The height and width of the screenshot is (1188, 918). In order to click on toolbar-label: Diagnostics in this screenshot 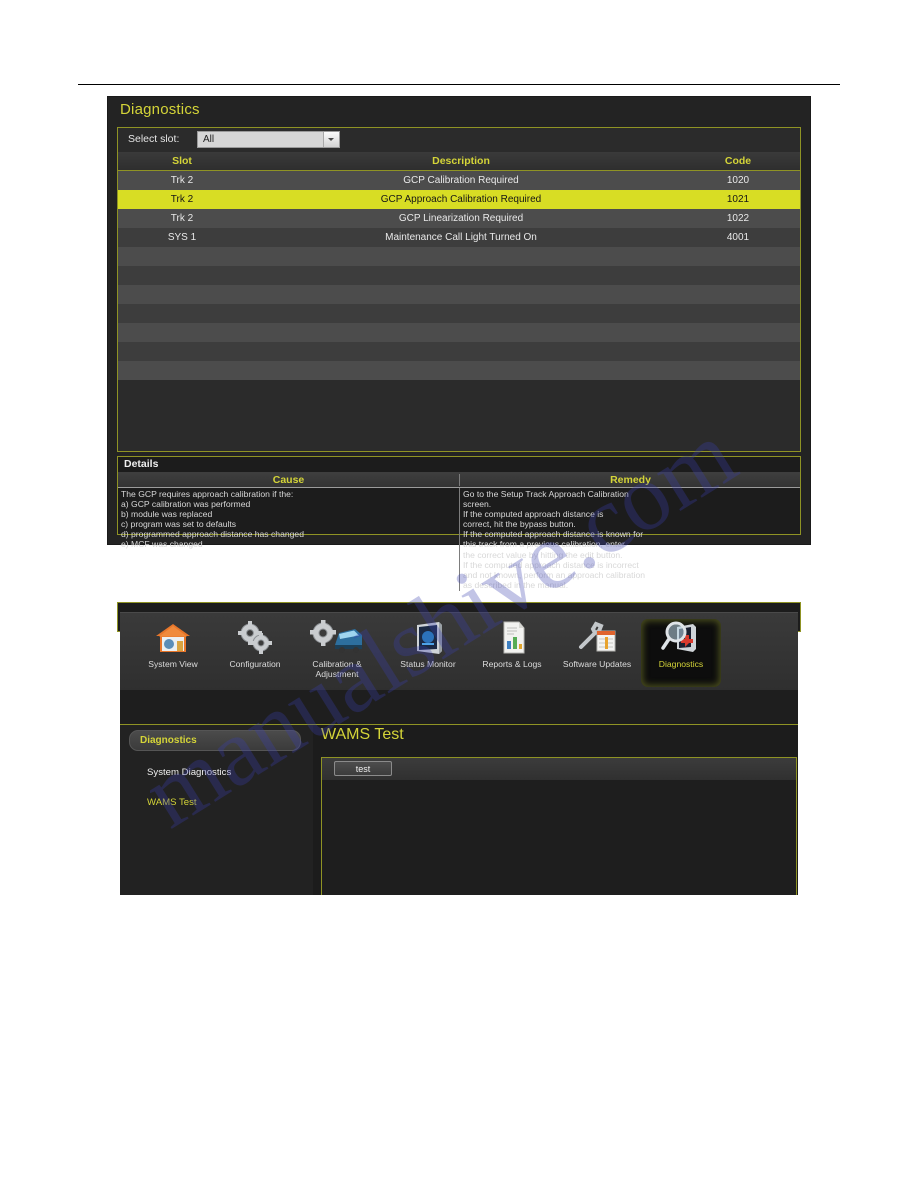, I will do `click(681, 664)`.